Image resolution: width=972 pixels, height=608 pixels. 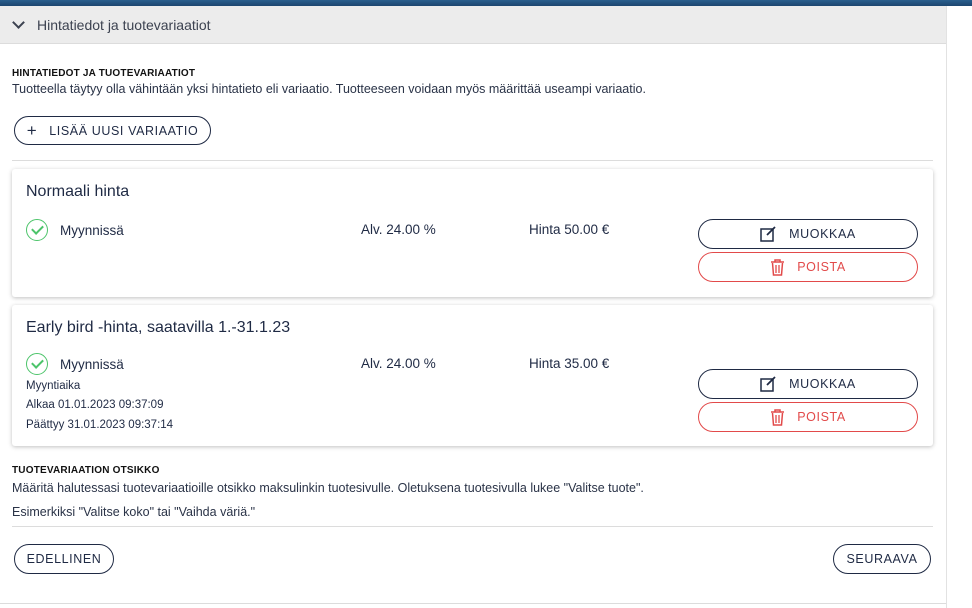 What do you see at coordinates (95, 405) in the screenshot?
I see `sale-start: Alkaa 01.01.2023 09:37:09` at bounding box center [95, 405].